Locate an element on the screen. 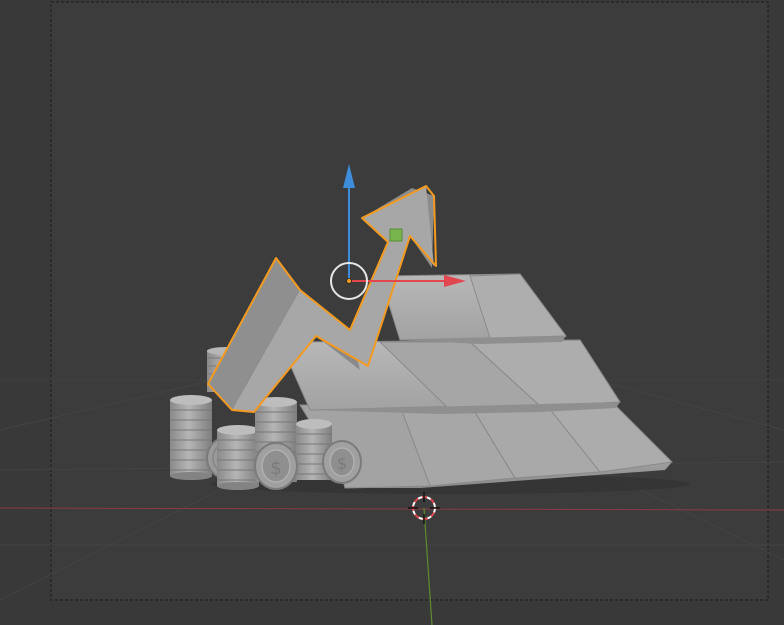 The width and height of the screenshot is (784, 625). coin-stack-mid is located at coordinates (238, 457).